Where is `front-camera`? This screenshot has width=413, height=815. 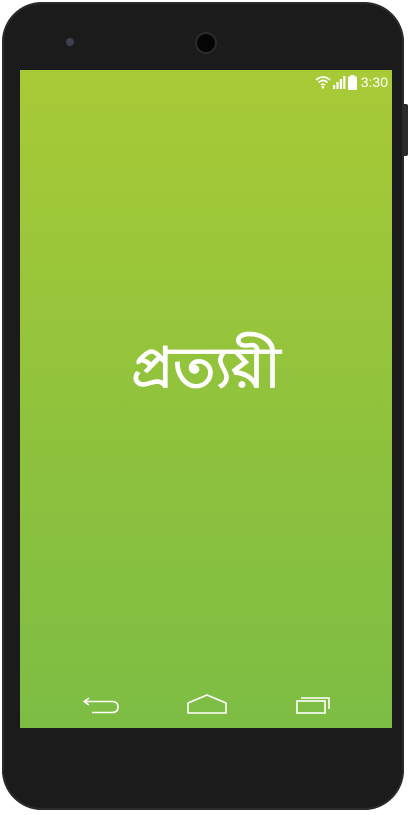
front-camera is located at coordinates (206, 43).